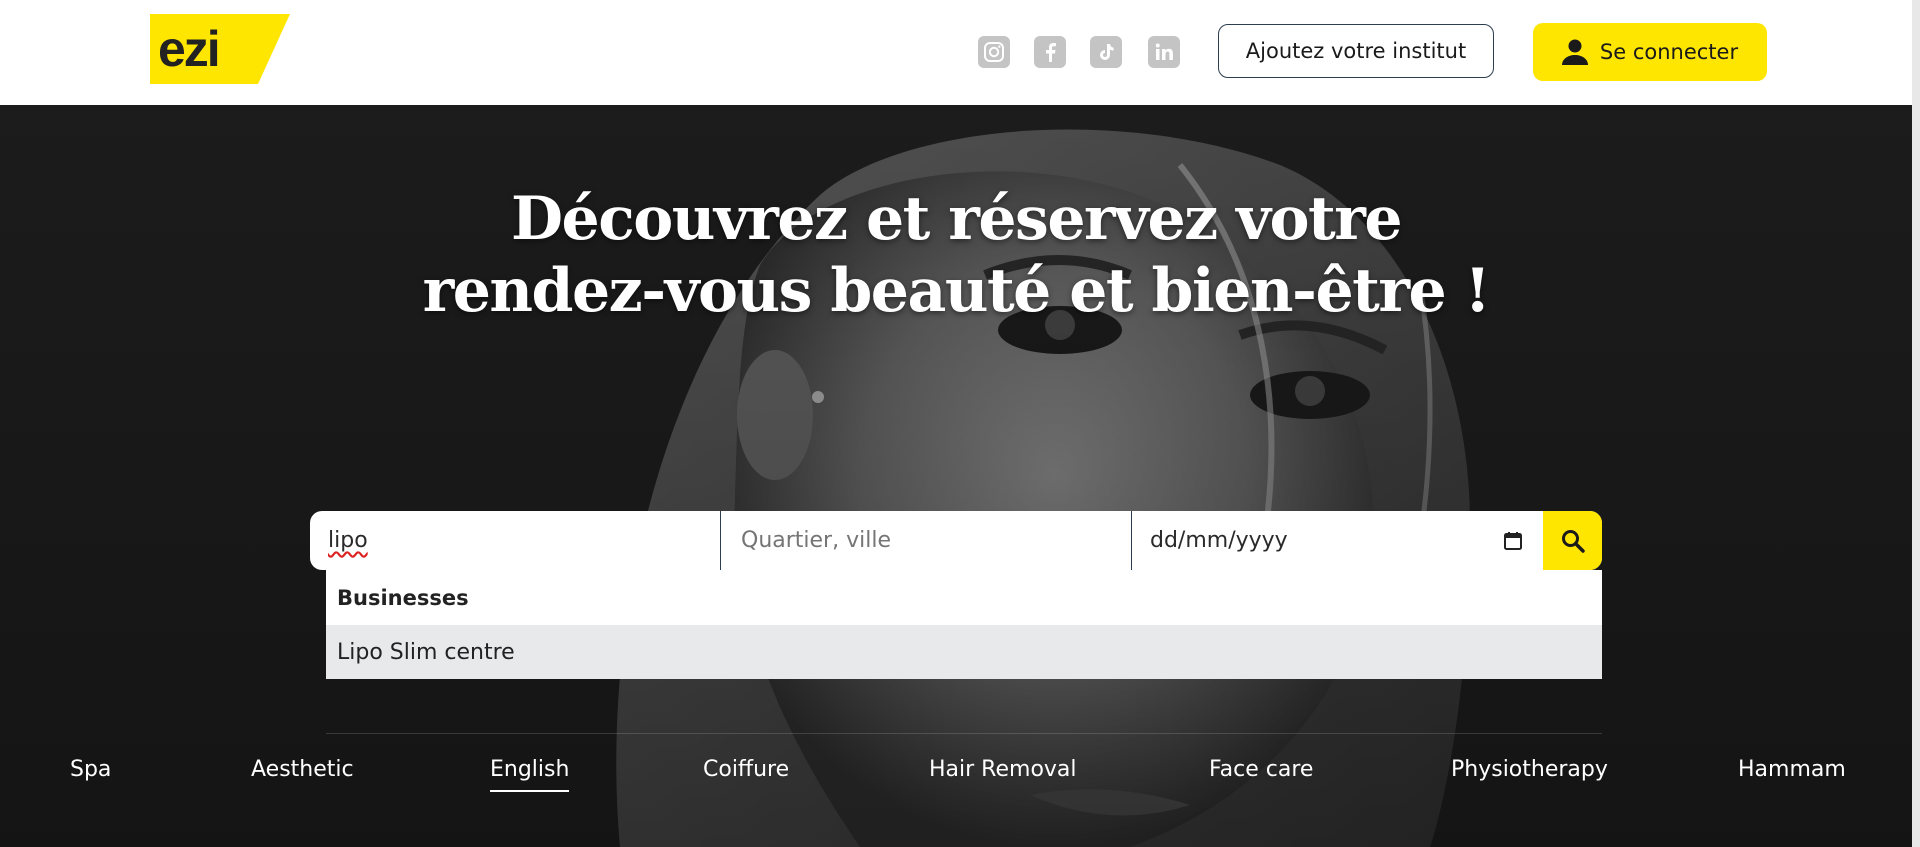 The width and height of the screenshot is (1920, 847). Describe the element at coordinates (1513, 541) in the screenshot. I see `calendar-icon` at that location.